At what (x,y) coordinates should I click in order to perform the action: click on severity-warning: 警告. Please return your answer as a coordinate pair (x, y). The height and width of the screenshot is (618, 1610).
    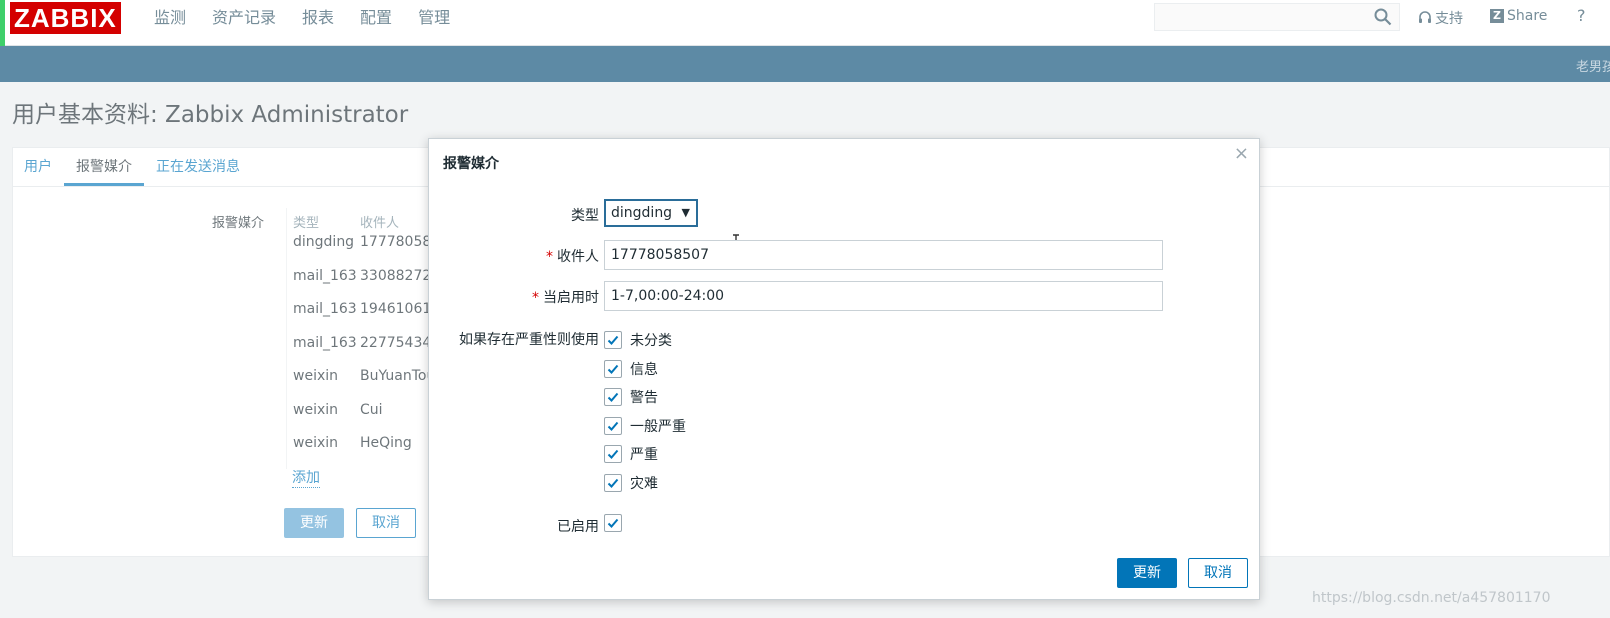
    Looking at the image, I should click on (645, 397).